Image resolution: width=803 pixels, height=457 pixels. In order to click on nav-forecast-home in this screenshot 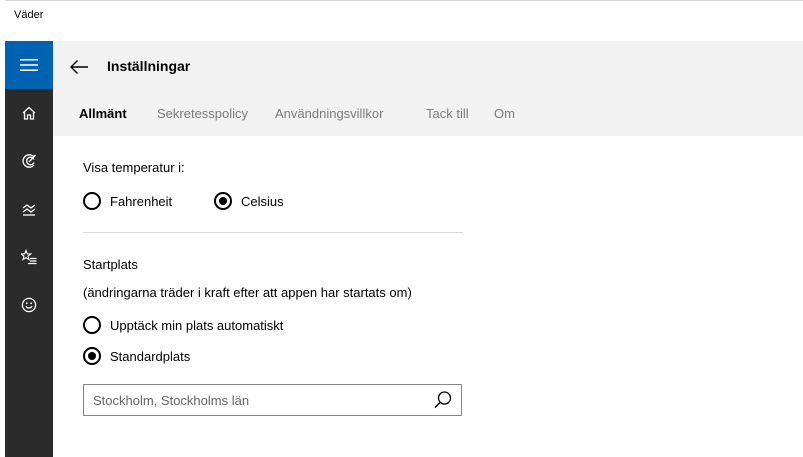, I will do `click(29, 113)`.